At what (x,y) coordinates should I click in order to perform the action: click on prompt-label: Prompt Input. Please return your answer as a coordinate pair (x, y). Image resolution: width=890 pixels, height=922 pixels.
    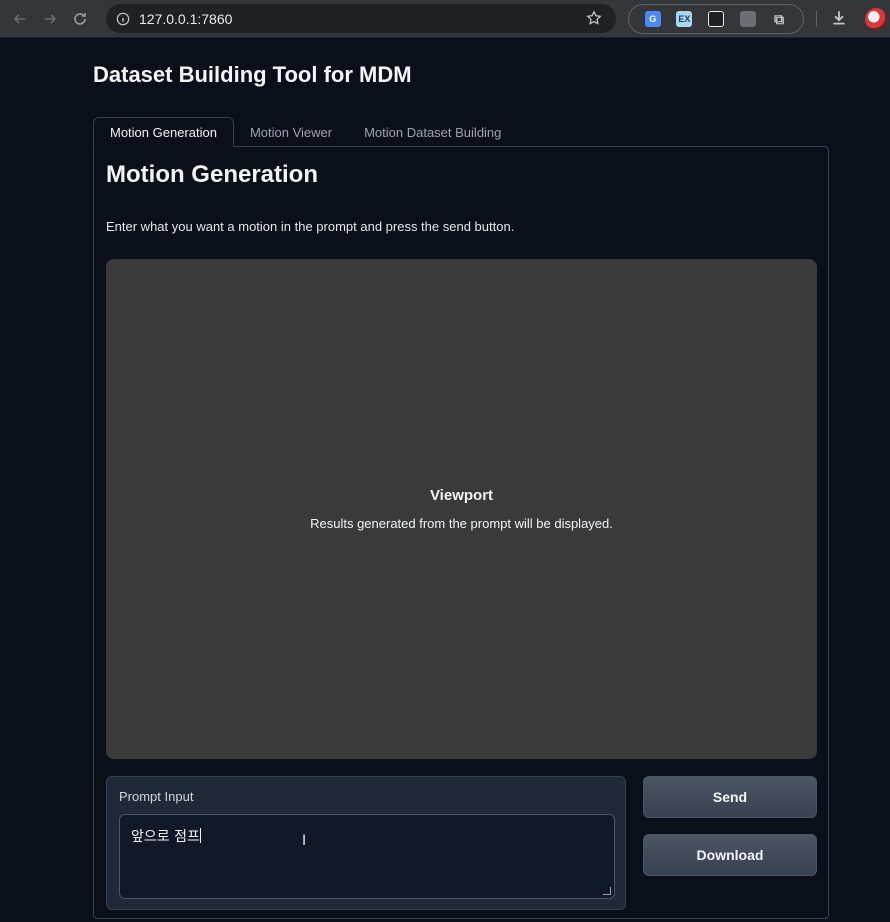
    Looking at the image, I should click on (156, 796).